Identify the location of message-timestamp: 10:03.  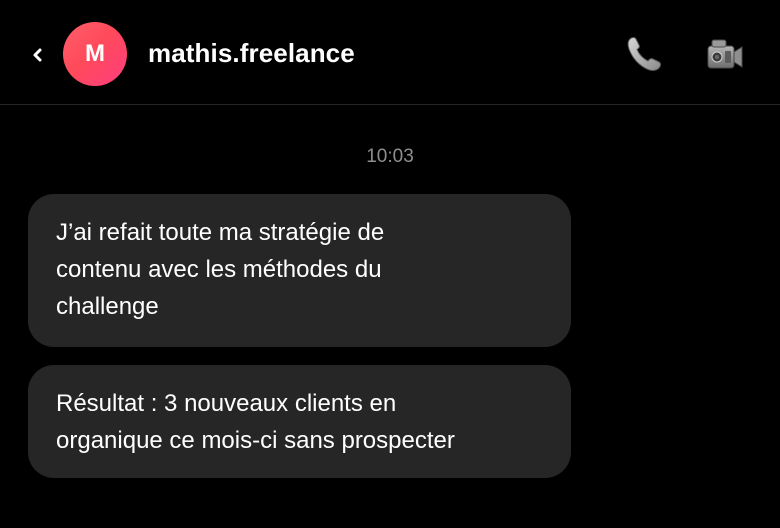
(390, 156).